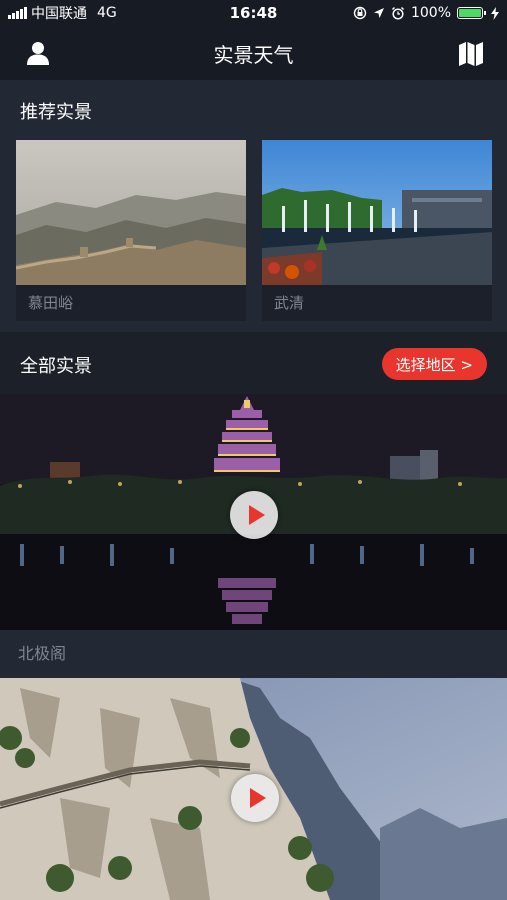 The width and height of the screenshot is (507, 900). What do you see at coordinates (56, 366) in the screenshot?
I see `all-title: 全部实景` at bounding box center [56, 366].